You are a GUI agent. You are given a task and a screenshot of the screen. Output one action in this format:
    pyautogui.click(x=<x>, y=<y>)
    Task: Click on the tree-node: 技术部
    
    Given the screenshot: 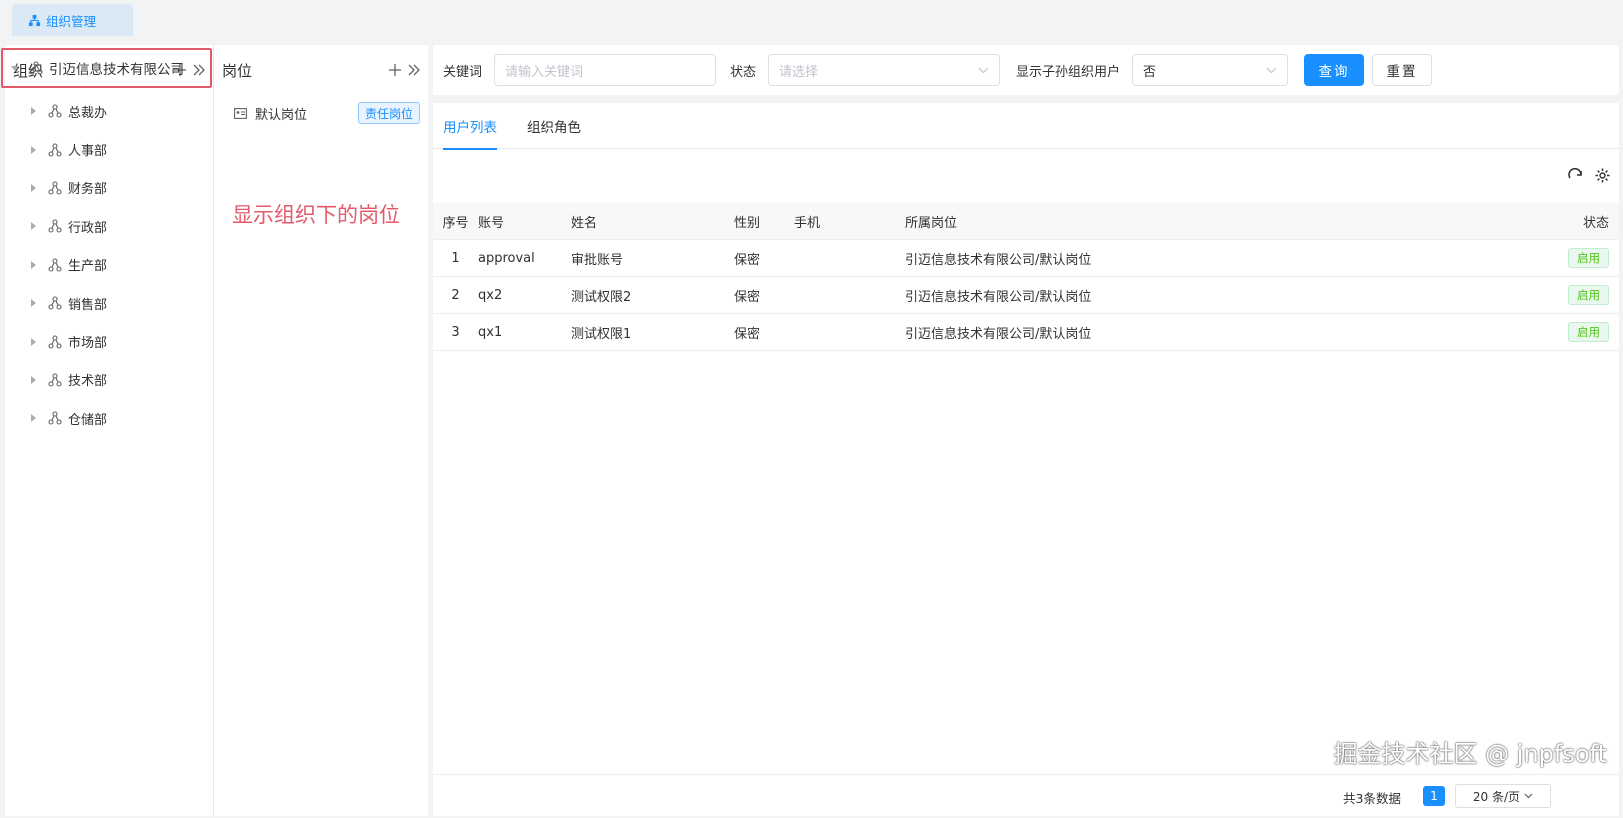 What is the action you would take?
    pyautogui.click(x=104, y=380)
    